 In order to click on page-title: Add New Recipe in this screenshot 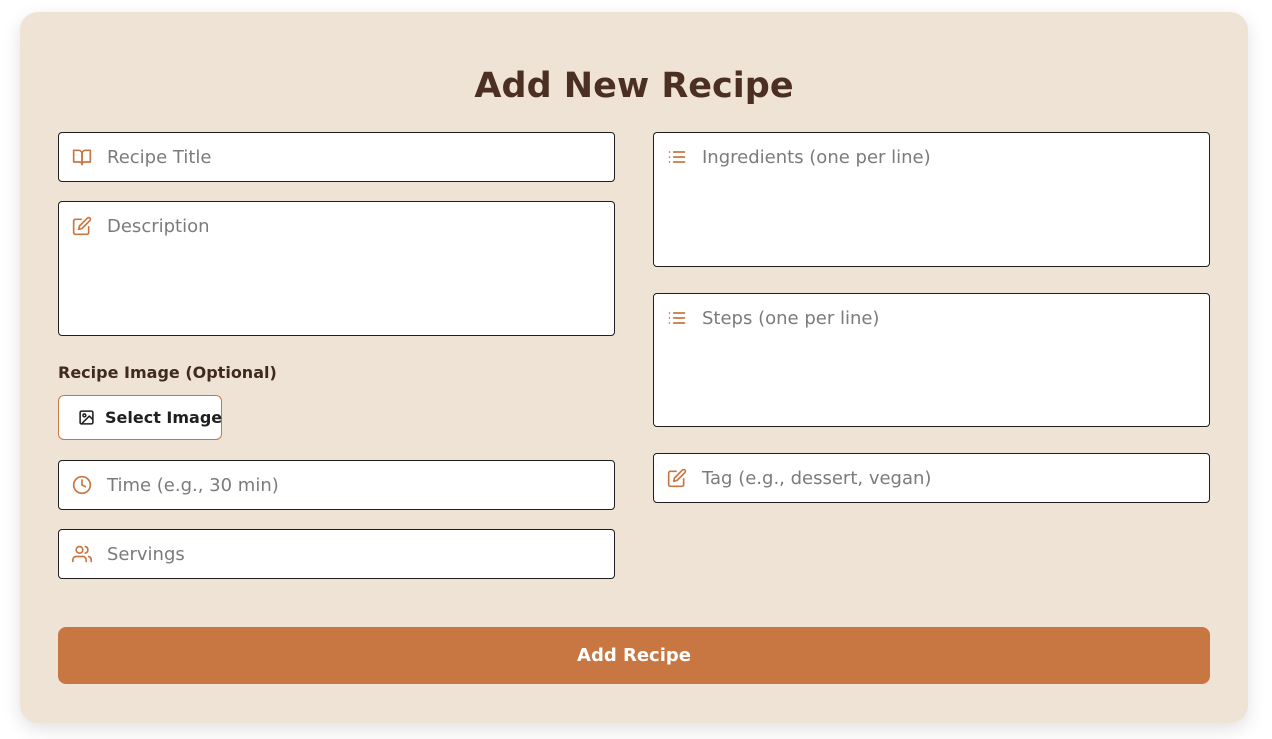, I will do `click(634, 86)`.